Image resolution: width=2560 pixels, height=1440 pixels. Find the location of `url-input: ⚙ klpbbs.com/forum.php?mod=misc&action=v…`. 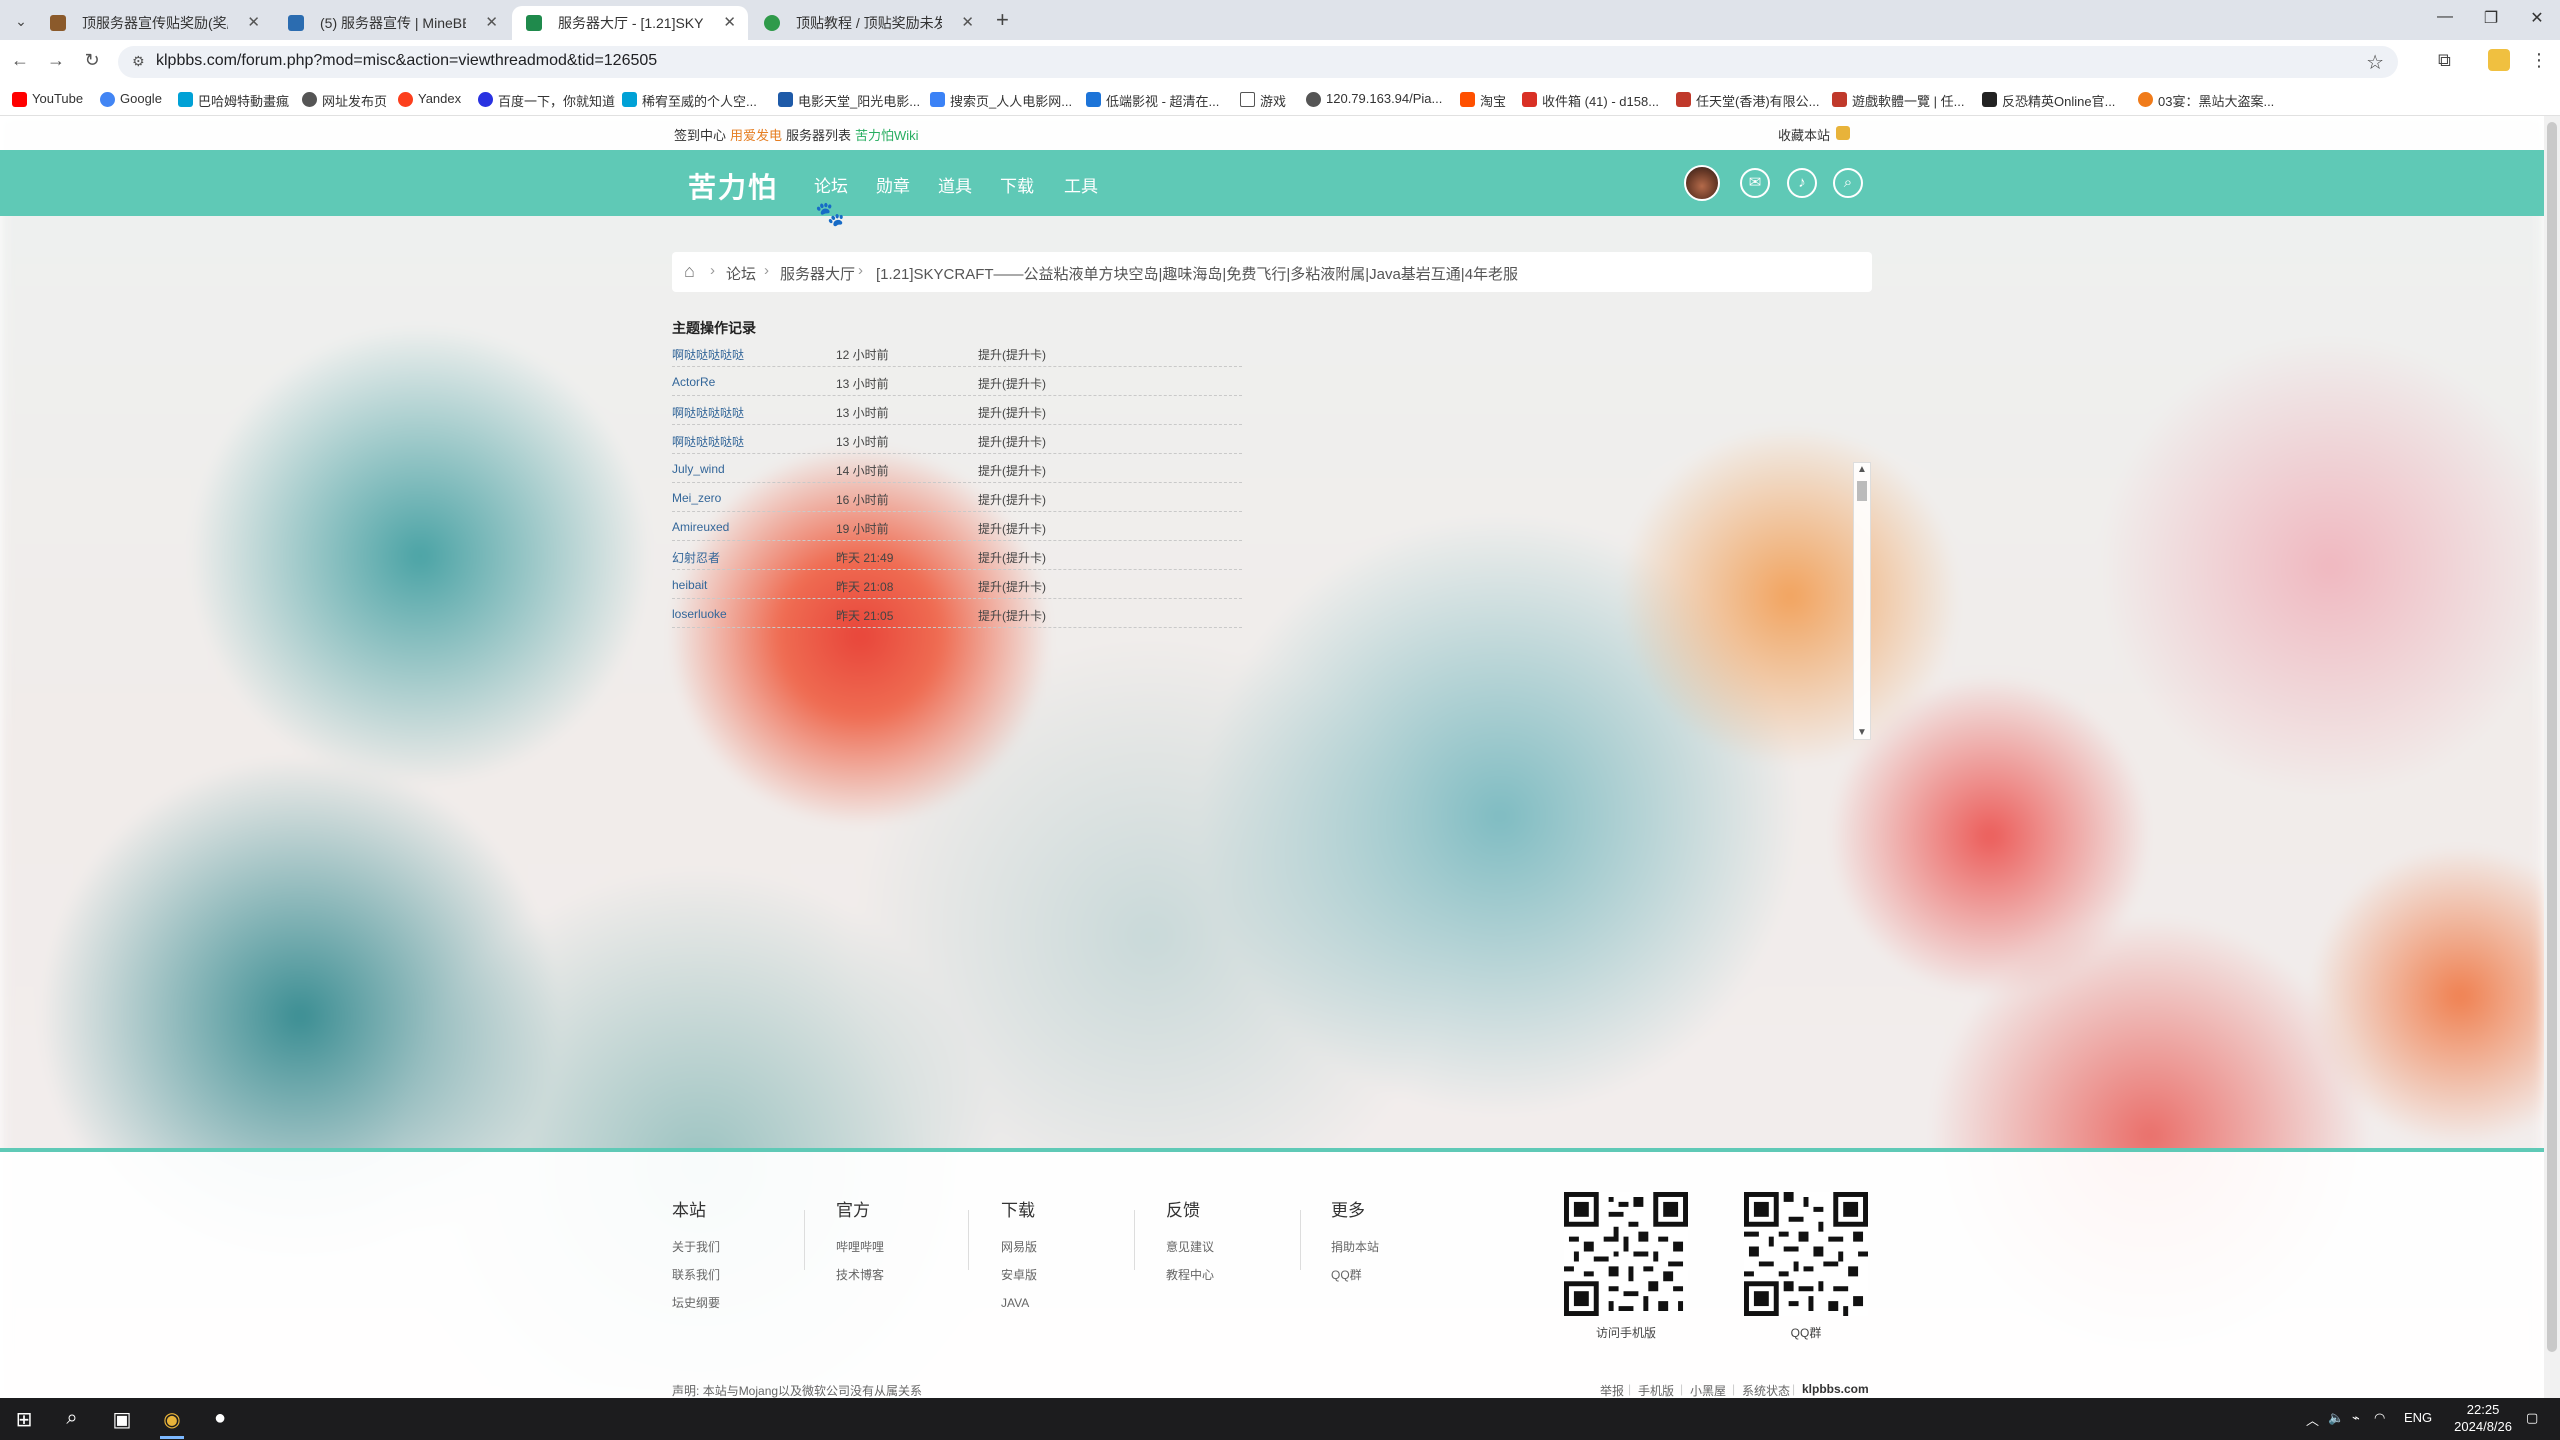

url-input: ⚙ klpbbs.com/forum.php?mod=misc&action=v… is located at coordinates (1258, 62).